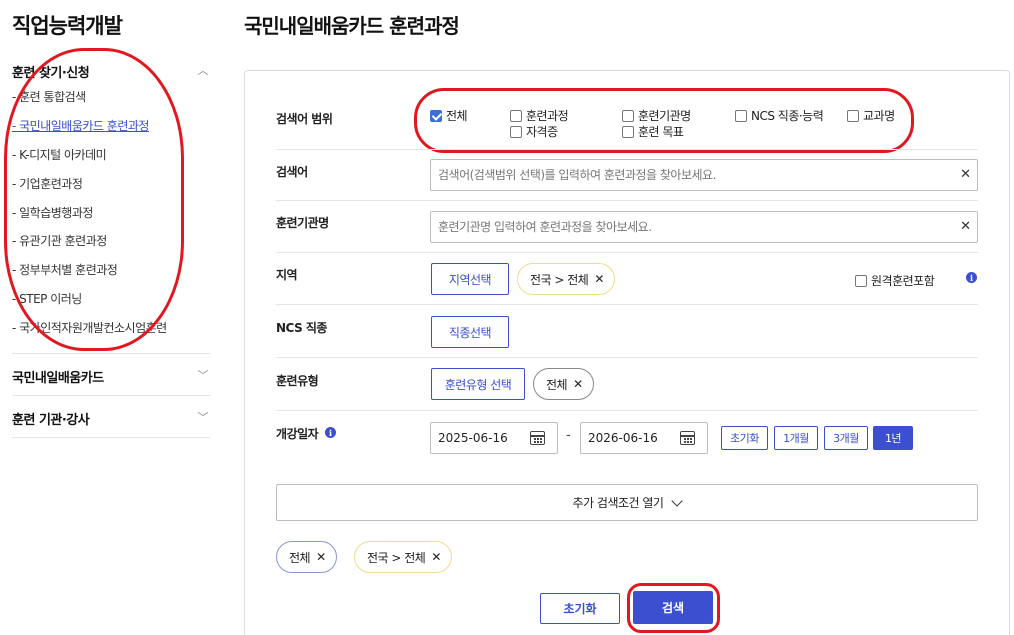  What do you see at coordinates (618, 503) in the screenshot?
I see `more-conditions-label: 추가 검색조건 열기` at bounding box center [618, 503].